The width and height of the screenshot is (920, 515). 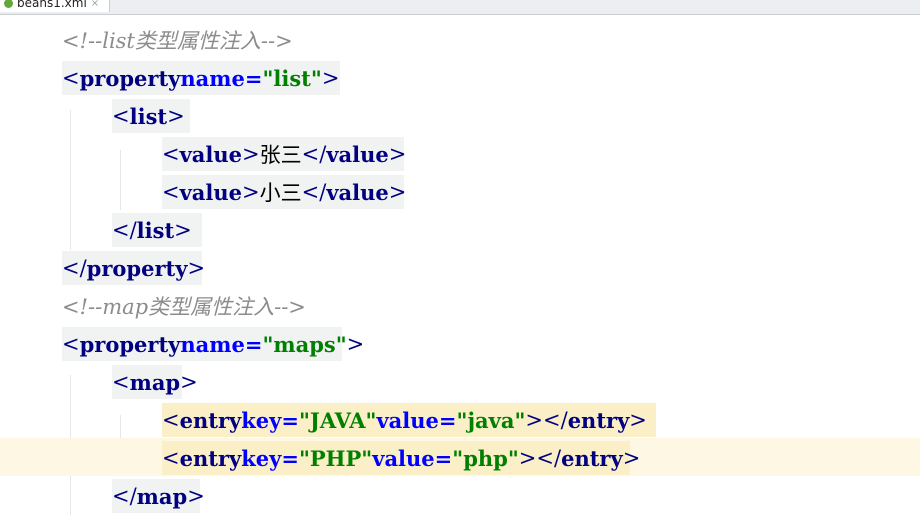 I want to click on code-line: <!--map类型属性注入-->, so click(x=460, y=305).